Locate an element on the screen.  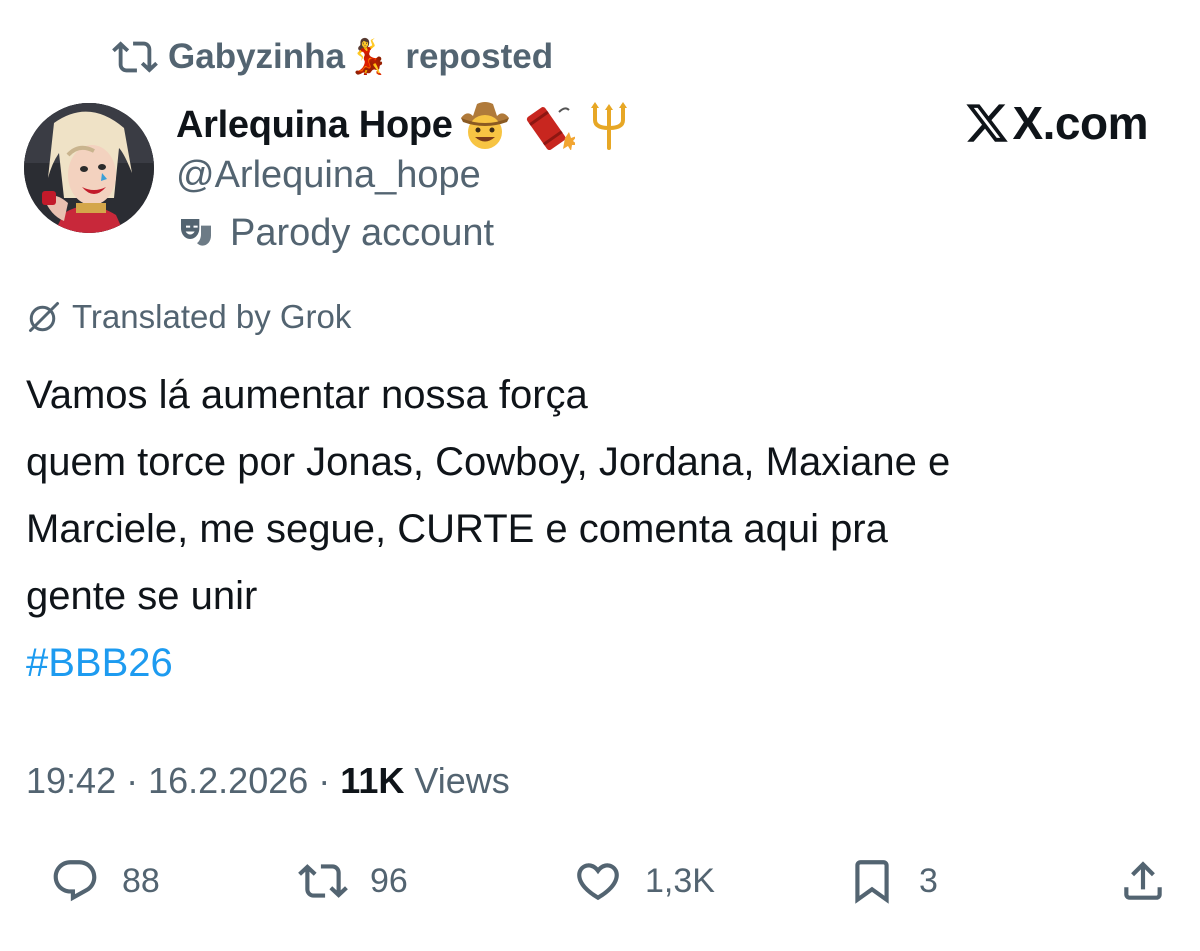
repost-header: Gabyzinha 💃 reposted is located at coordinates (332, 57).